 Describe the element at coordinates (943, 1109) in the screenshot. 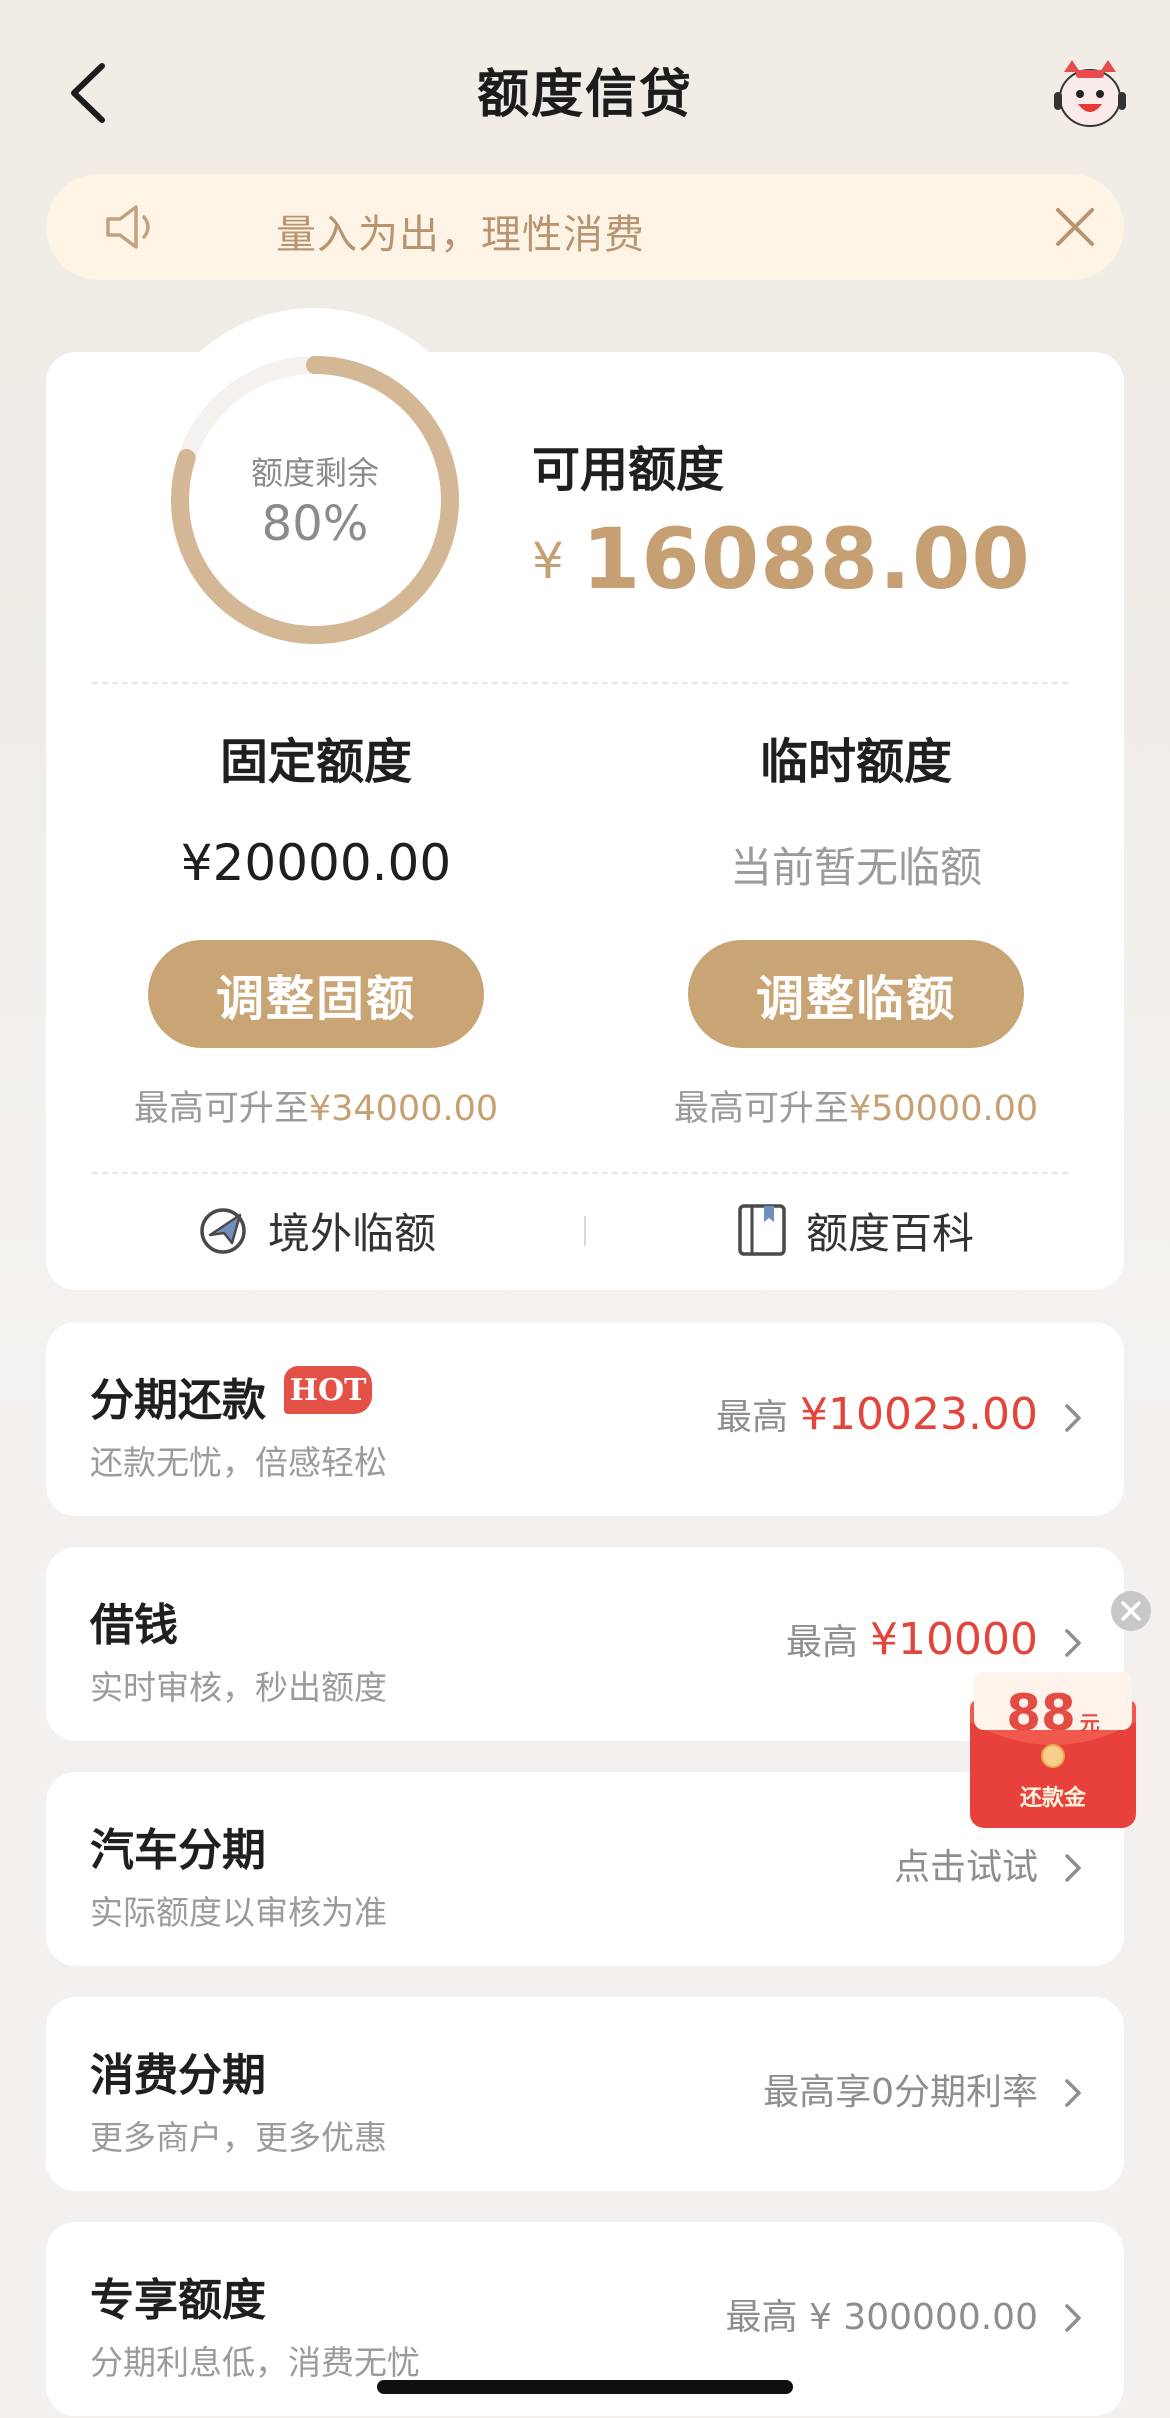

I see `note-amount: ¥50000.00` at that location.